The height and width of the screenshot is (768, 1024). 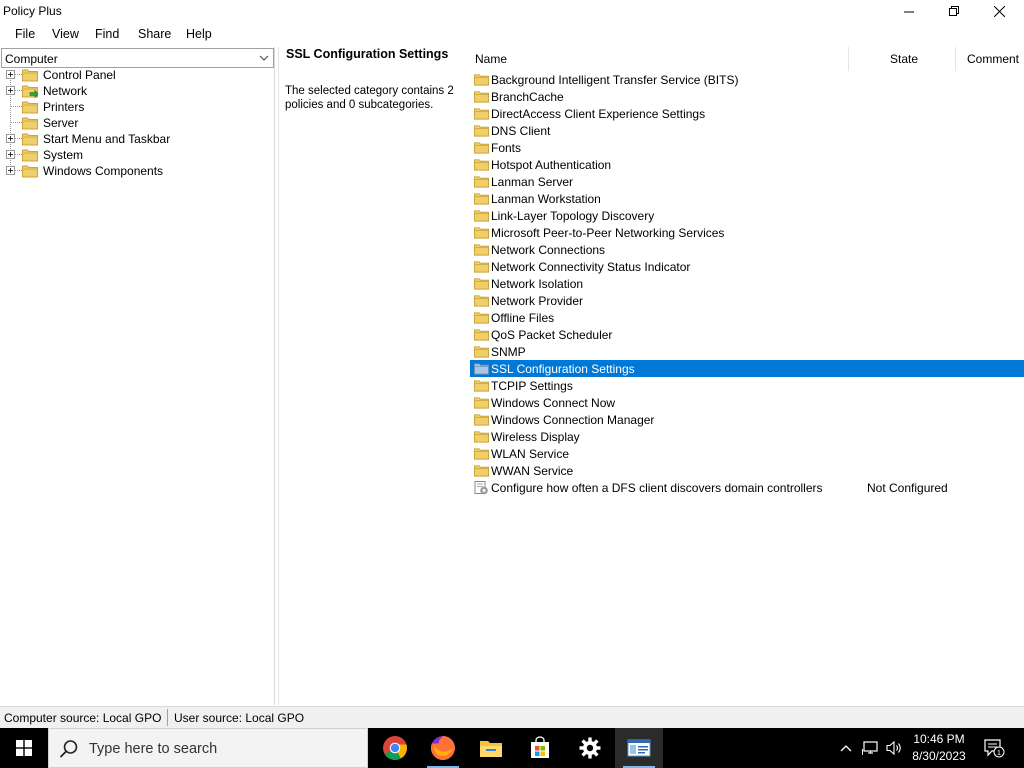 I want to click on menu-find: Find, so click(x=107, y=34).